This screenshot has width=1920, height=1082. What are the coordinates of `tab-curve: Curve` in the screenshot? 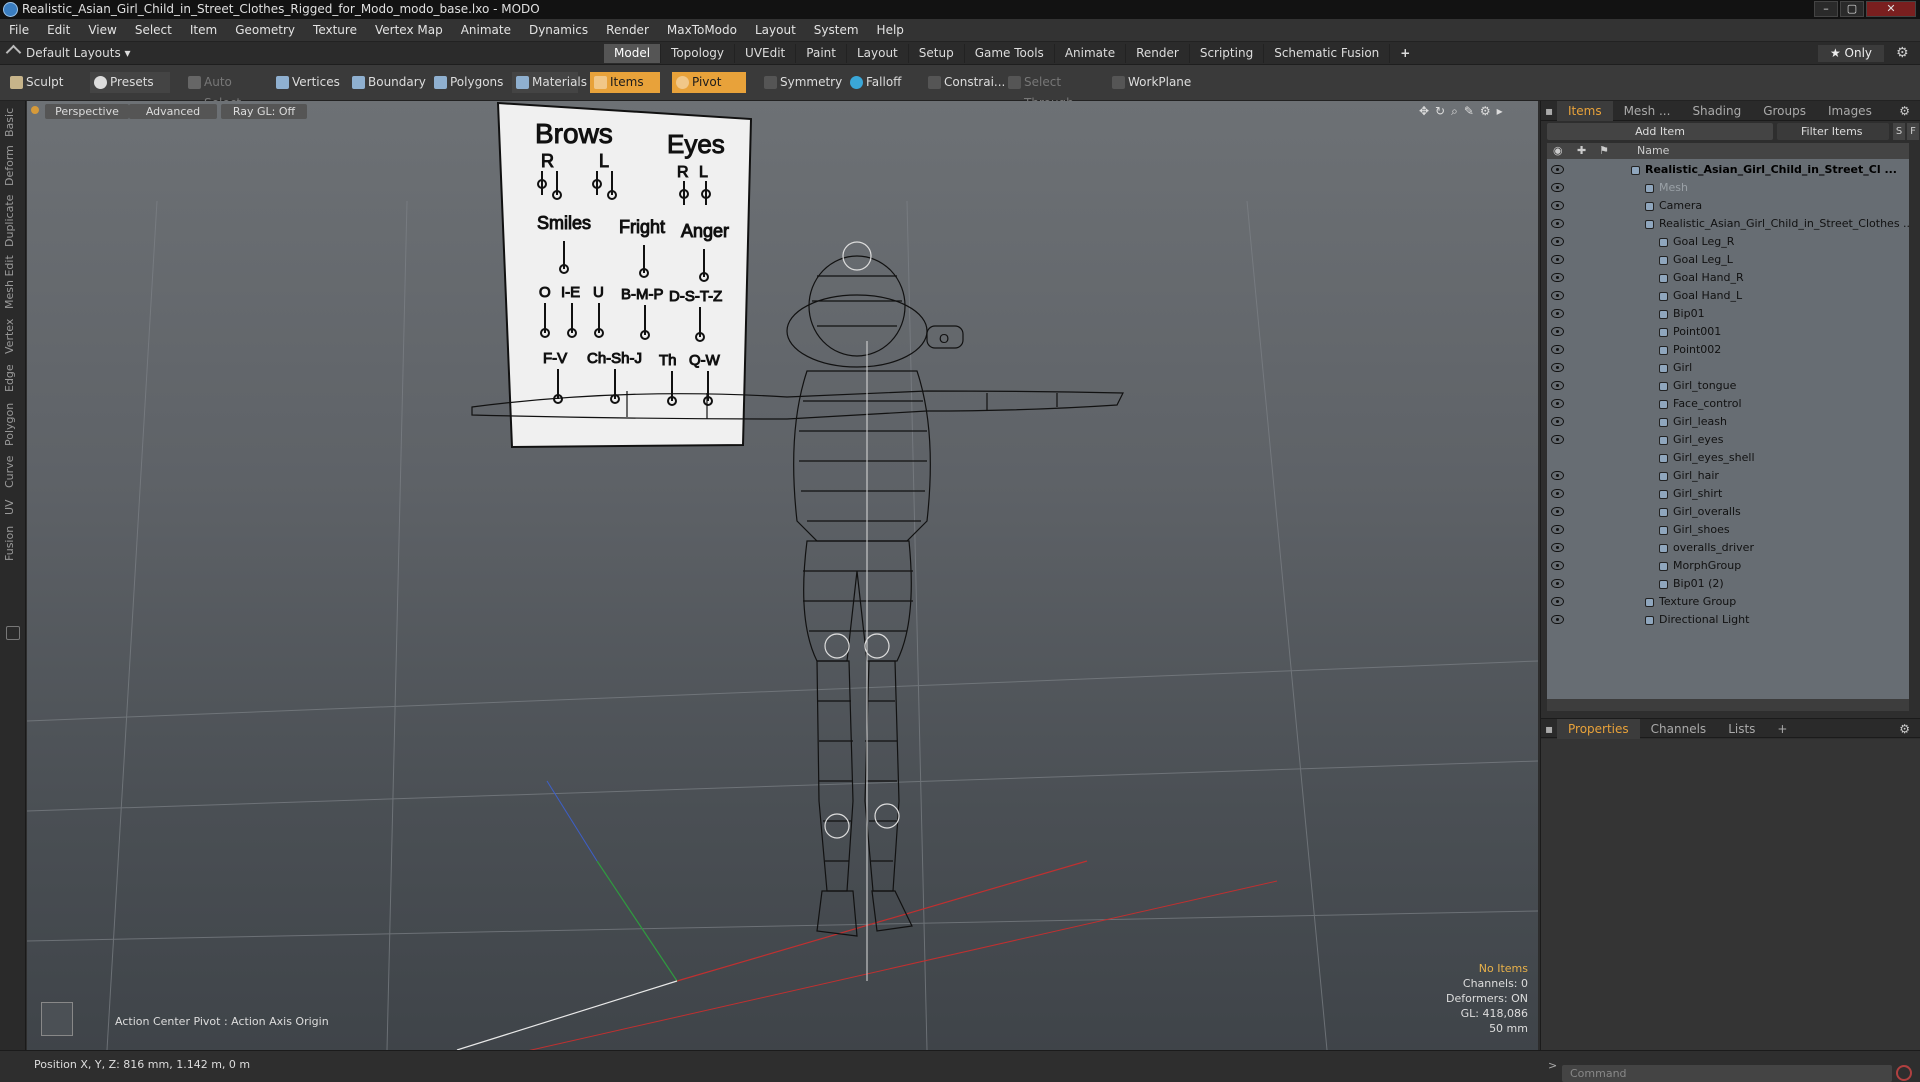 It's located at (13, 472).